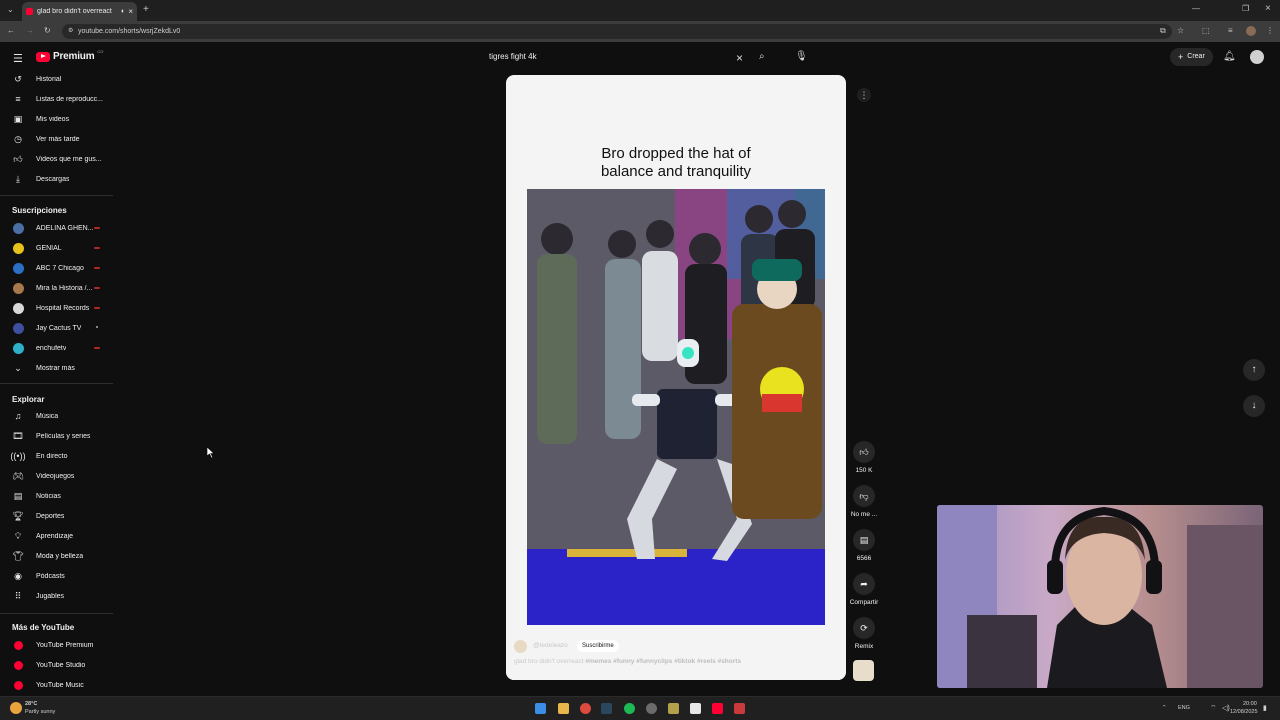 The width and height of the screenshot is (1280, 720). I want to click on next-short-arrow-icon: ↓, so click(1254, 406).